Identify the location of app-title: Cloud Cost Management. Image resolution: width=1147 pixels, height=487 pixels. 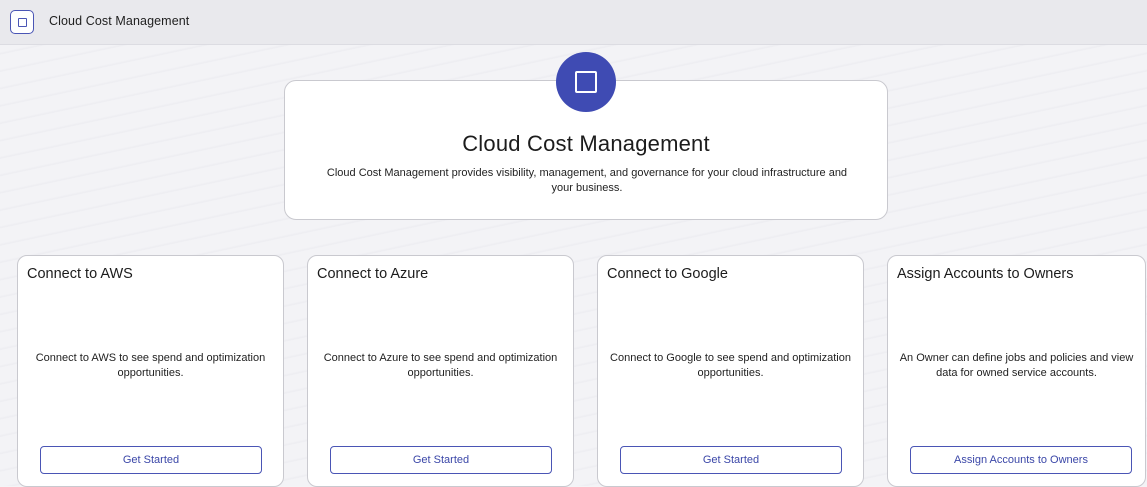
(119, 21).